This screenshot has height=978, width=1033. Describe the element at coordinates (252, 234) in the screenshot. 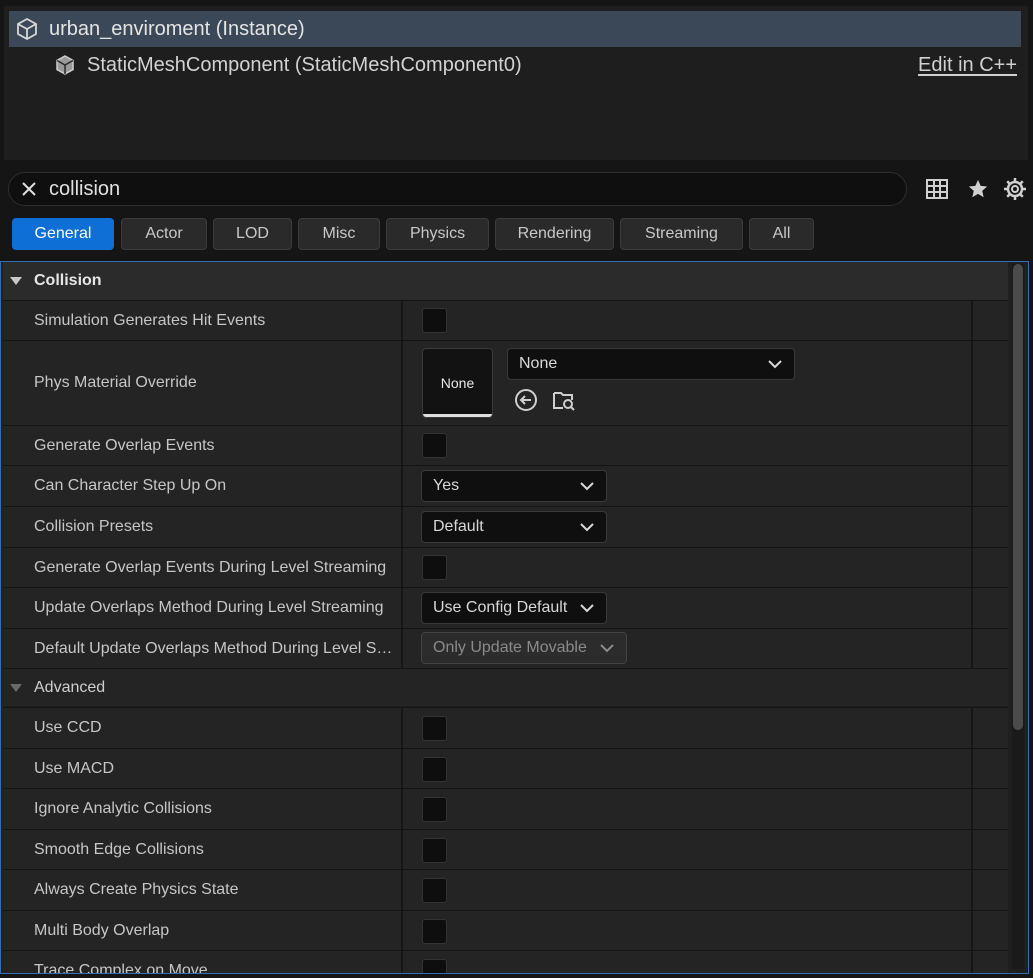

I see `tab-lod: LOD` at that location.